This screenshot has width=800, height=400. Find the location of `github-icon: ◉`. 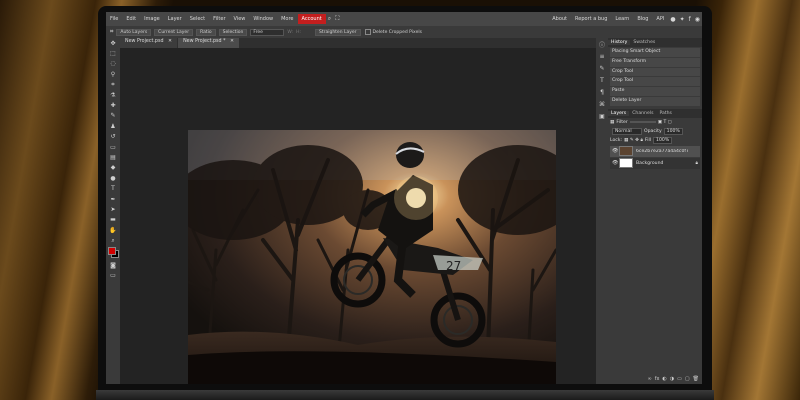

github-icon: ◉ is located at coordinates (697, 19).